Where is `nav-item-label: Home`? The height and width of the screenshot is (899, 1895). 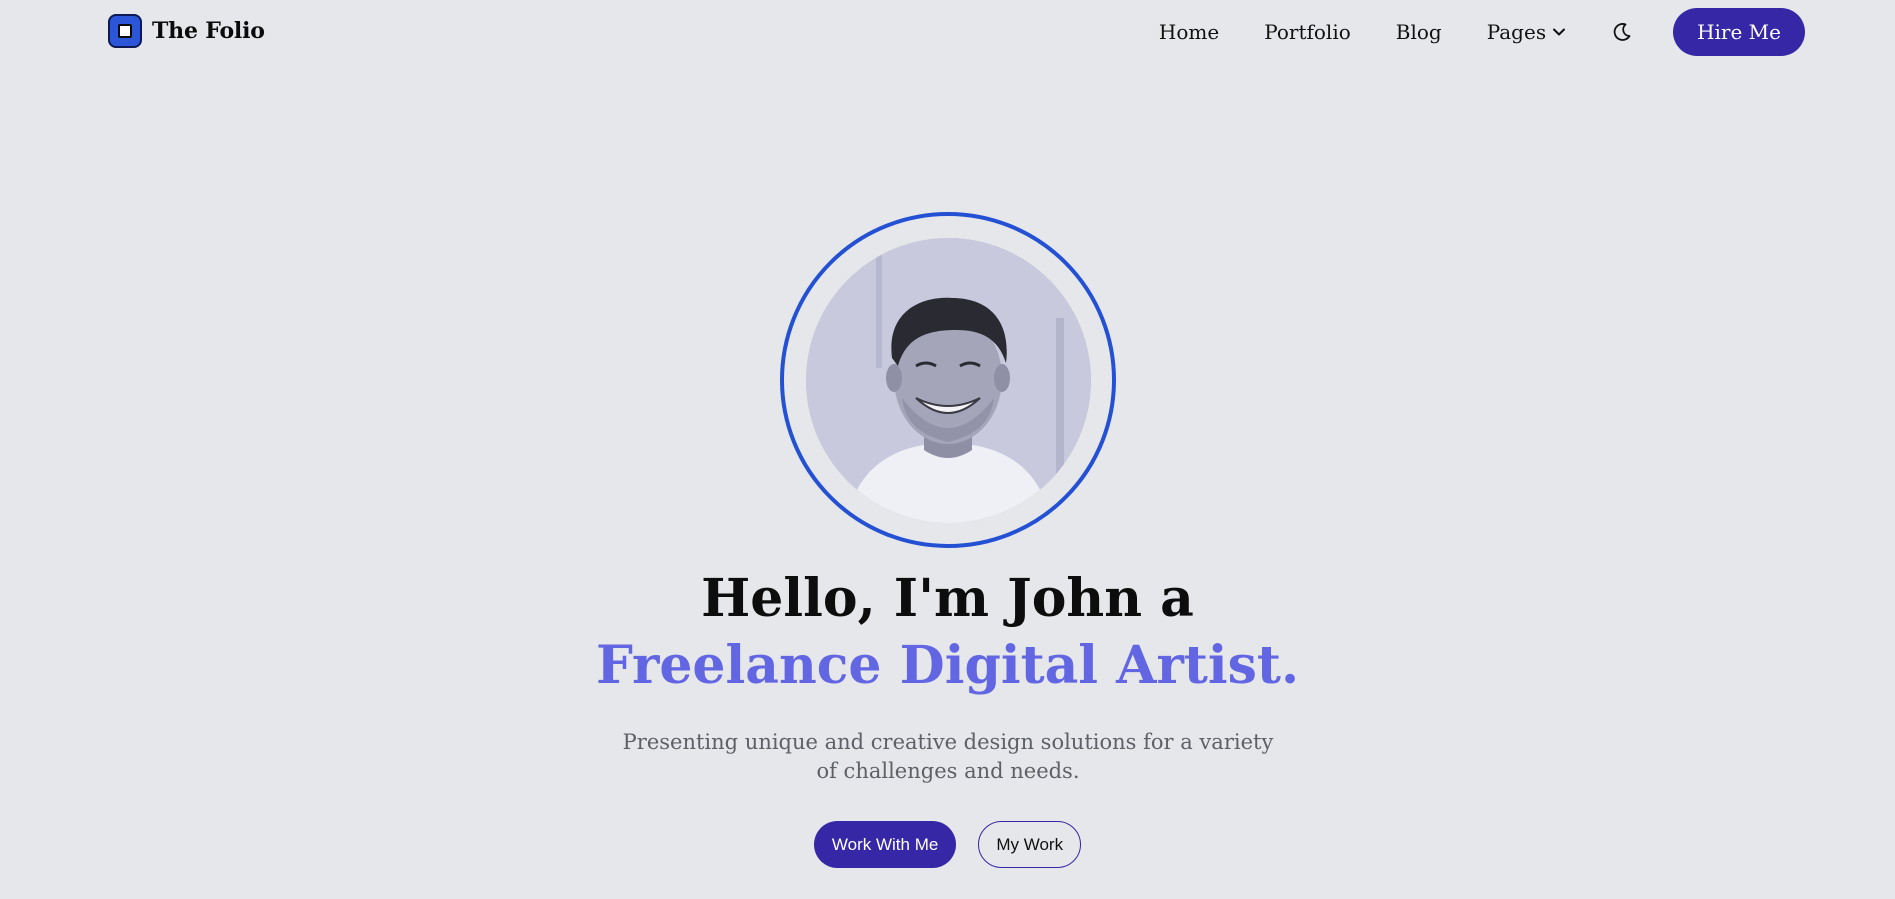 nav-item-label: Home is located at coordinates (1189, 32).